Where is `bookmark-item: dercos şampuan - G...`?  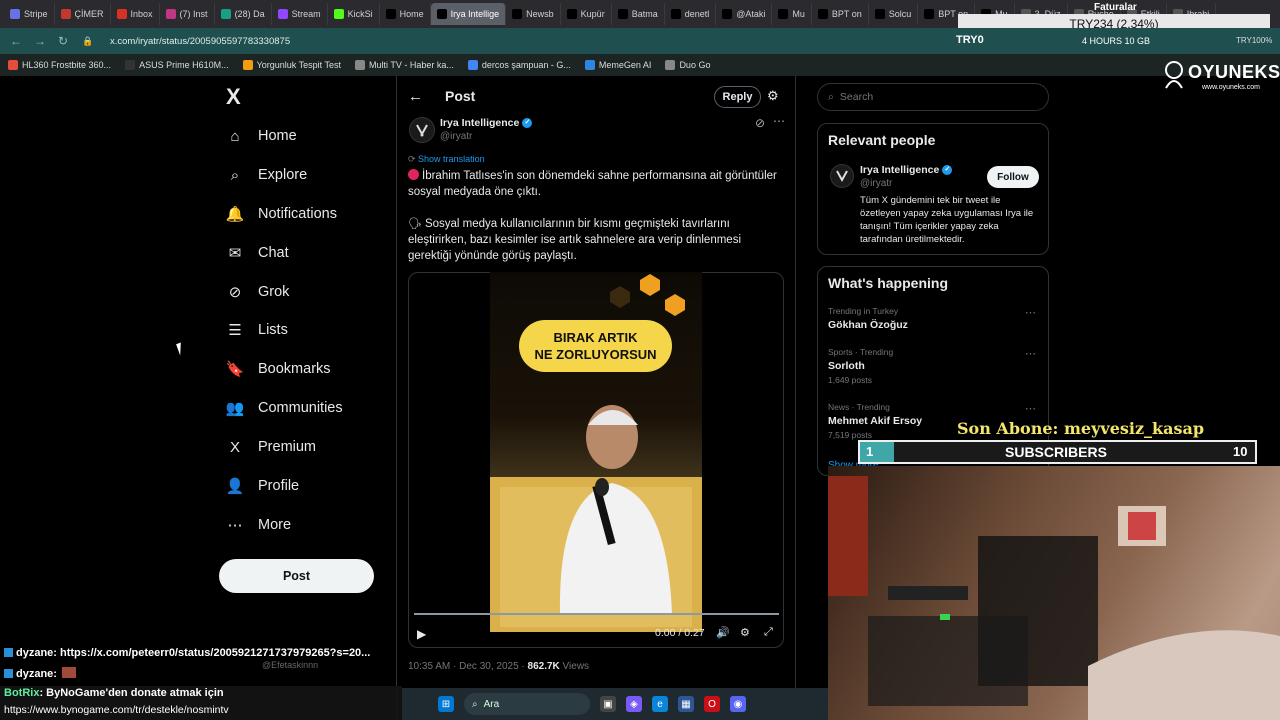
bookmark-item: dercos şampuan - G... is located at coordinates (519, 65).